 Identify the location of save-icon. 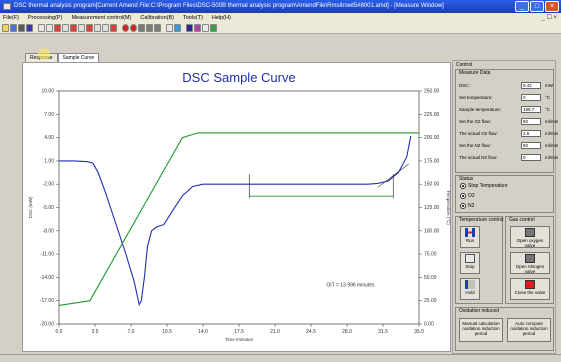
(13, 28).